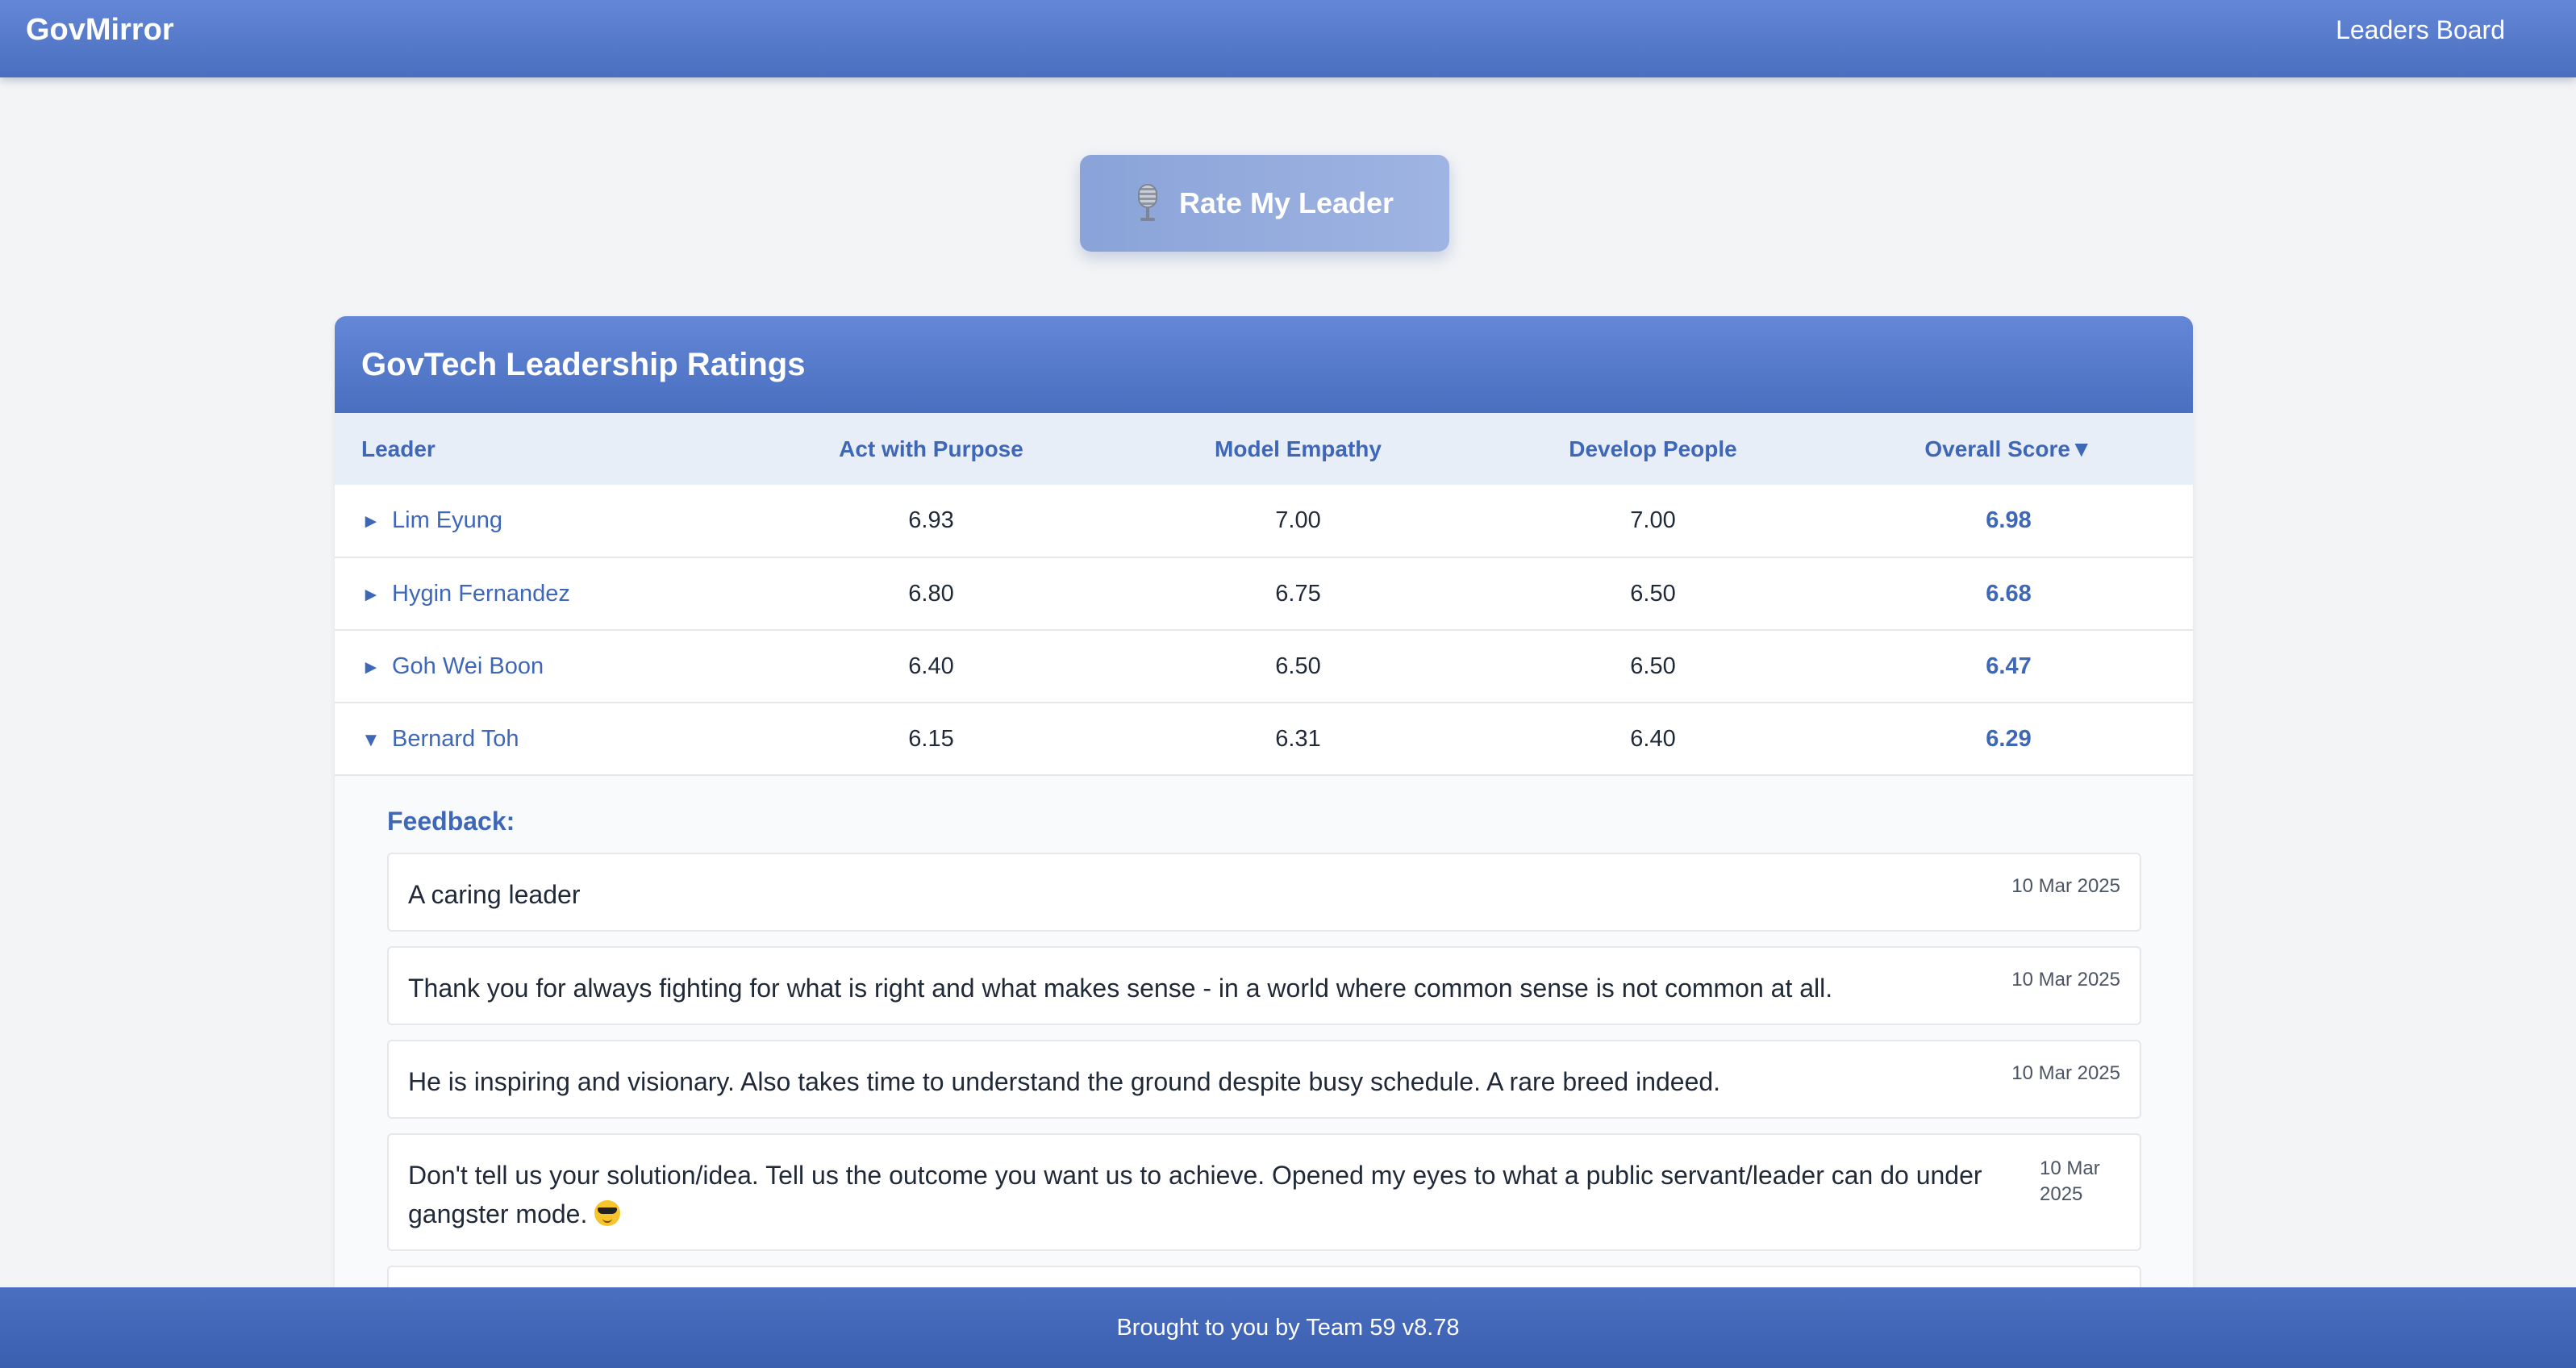 The image size is (2576, 1368). I want to click on leader-name-cell: ► Goh Wei Boon, so click(541, 666).